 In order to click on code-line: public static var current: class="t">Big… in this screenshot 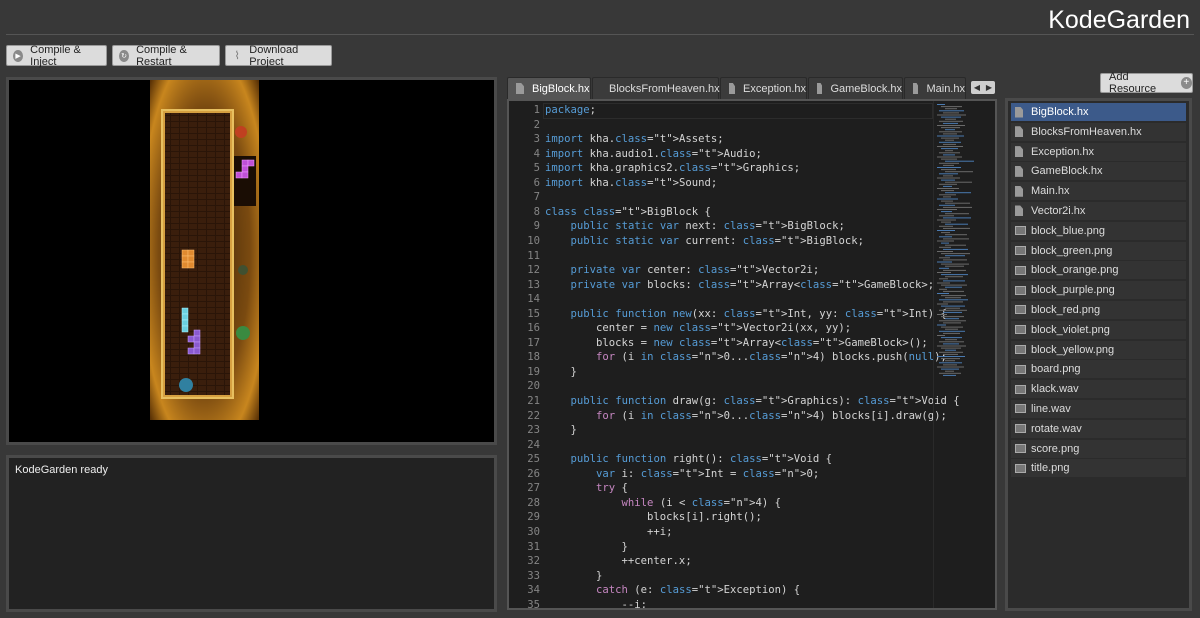, I will do `click(704, 241)`.